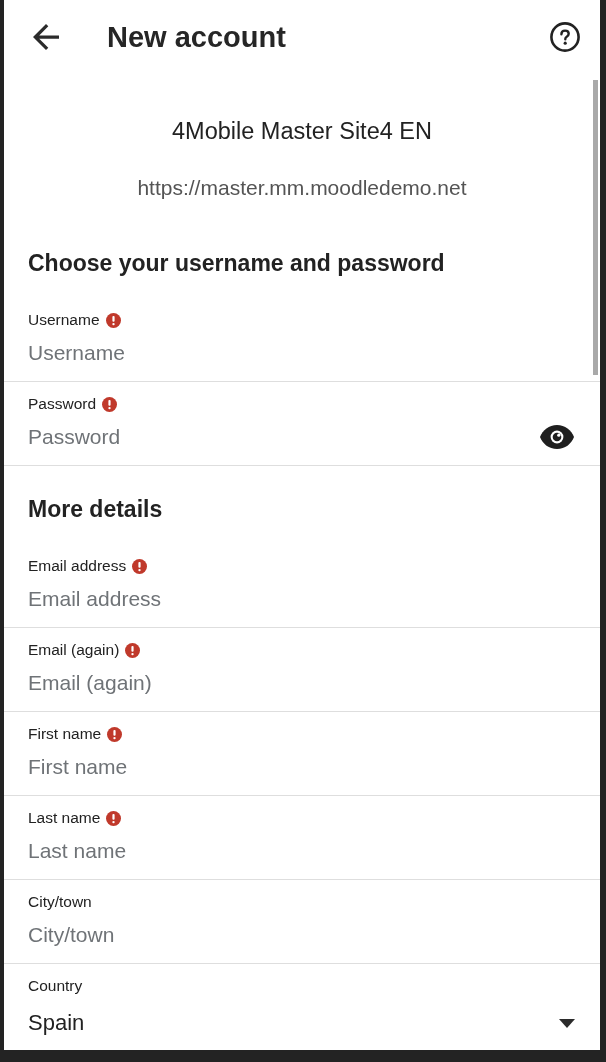  I want to click on scrollbar-thumb, so click(595, 227).